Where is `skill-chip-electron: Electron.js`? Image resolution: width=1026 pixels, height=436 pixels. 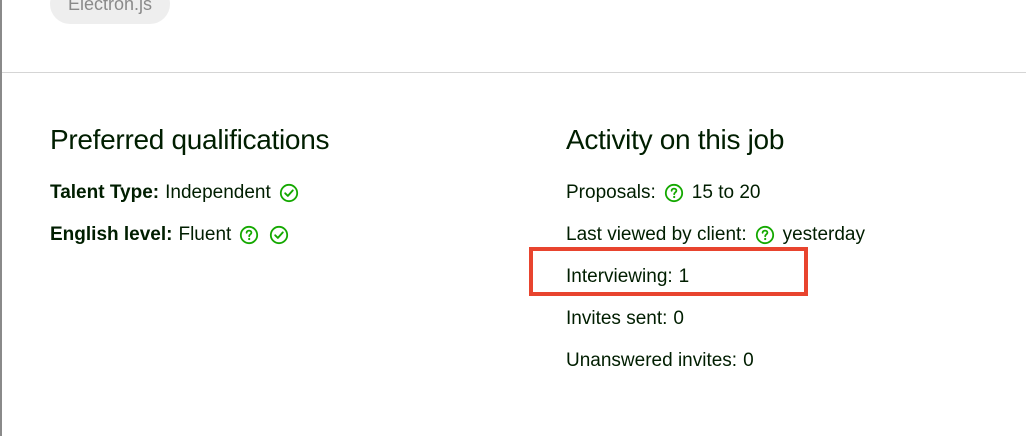 skill-chip-electron: Electron.js is located at coordinates (110, 12).